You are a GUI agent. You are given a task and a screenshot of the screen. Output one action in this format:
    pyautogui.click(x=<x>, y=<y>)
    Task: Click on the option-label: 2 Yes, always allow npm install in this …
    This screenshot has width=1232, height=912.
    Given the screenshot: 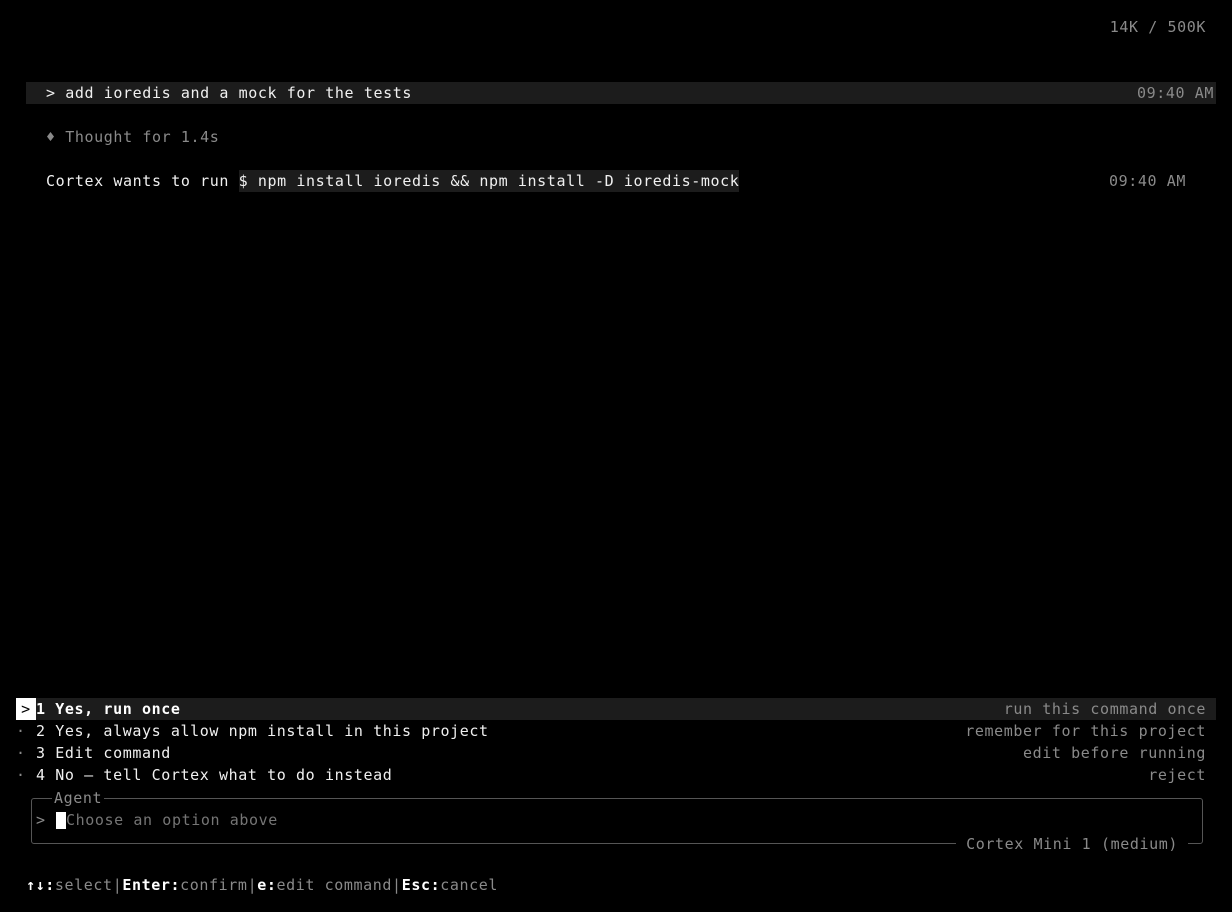 What is the action you would take?
    pyautogui.click(x=262, y=731)
    